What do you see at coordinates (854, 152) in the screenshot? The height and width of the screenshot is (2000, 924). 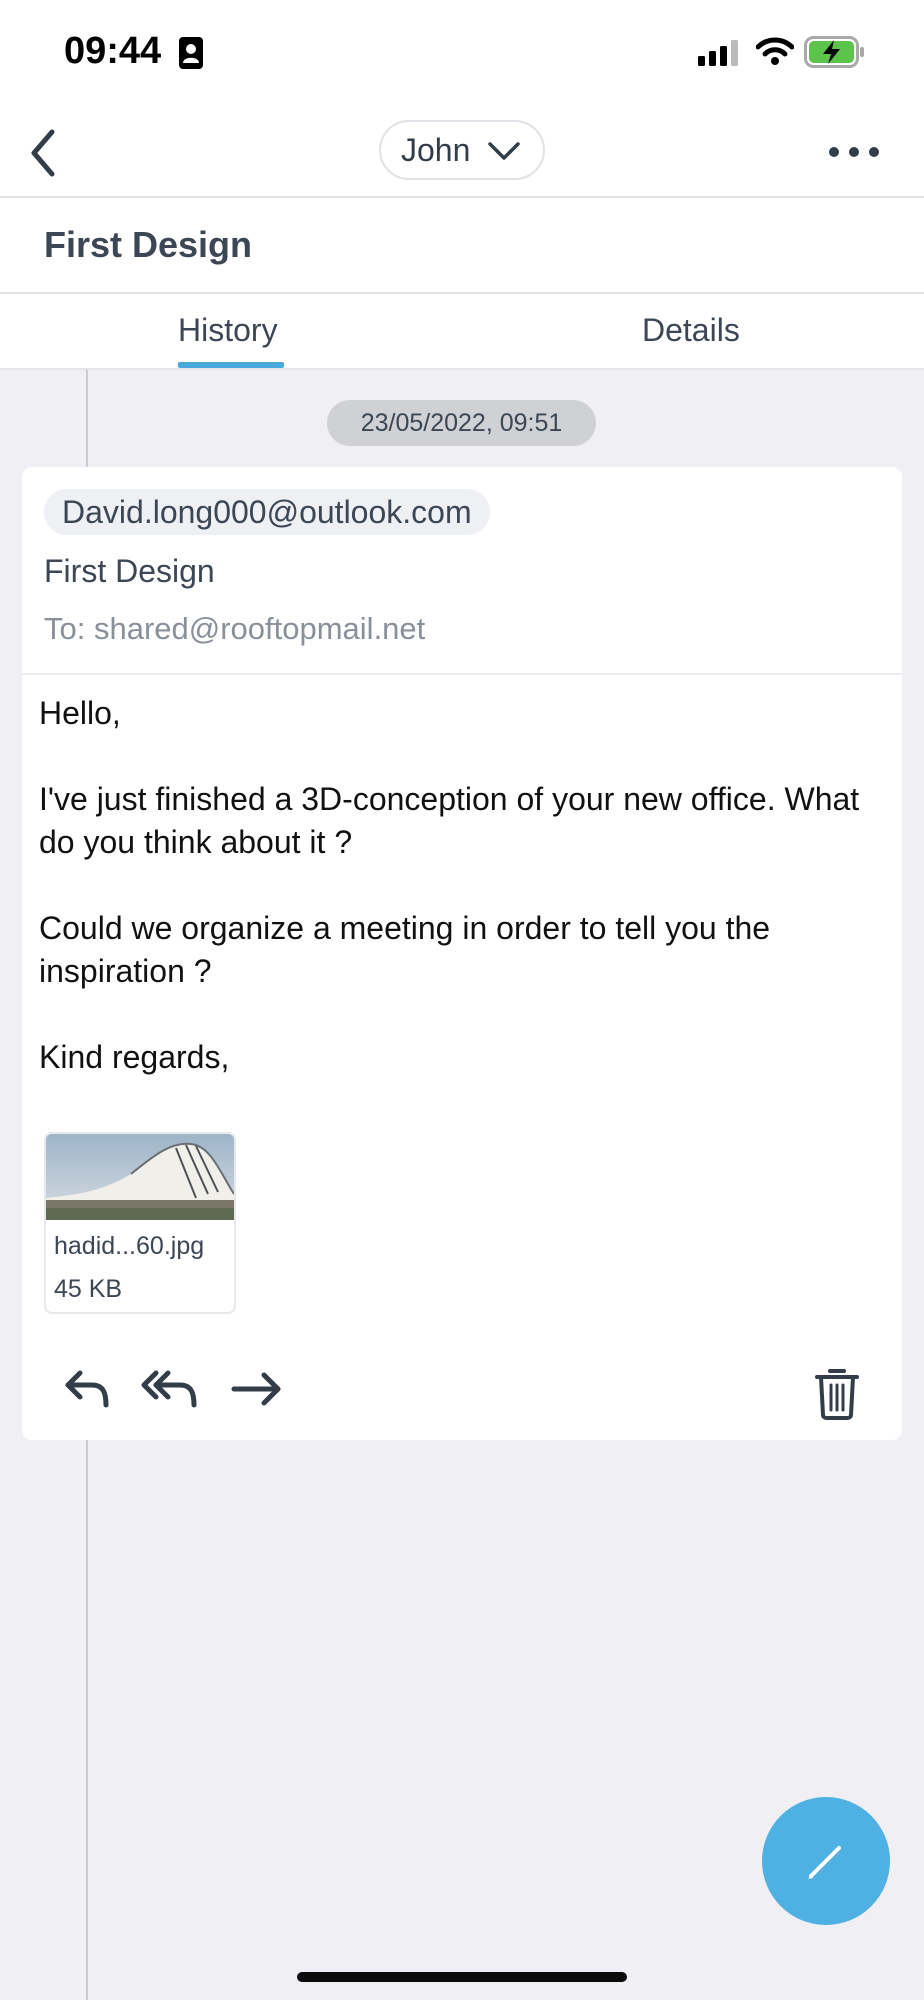 I see `more-icon` at bounding box center [854, 152].